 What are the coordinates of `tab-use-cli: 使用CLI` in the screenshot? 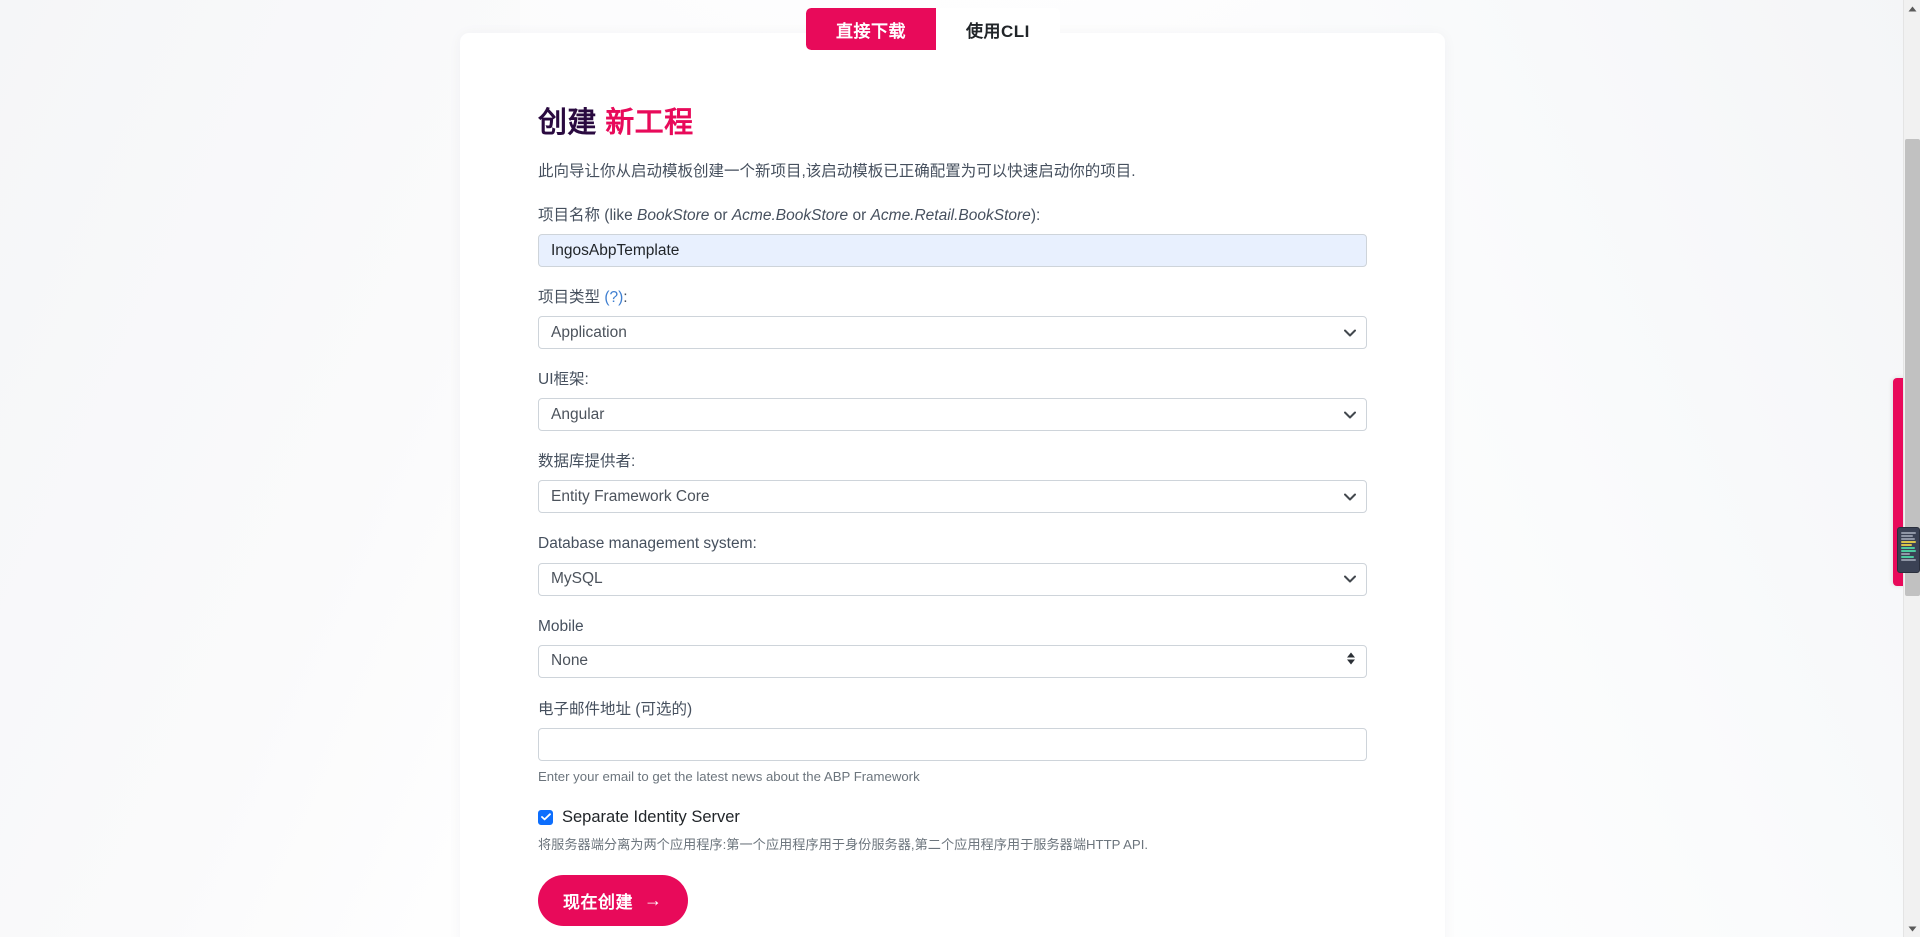 It's located at (998, 29).